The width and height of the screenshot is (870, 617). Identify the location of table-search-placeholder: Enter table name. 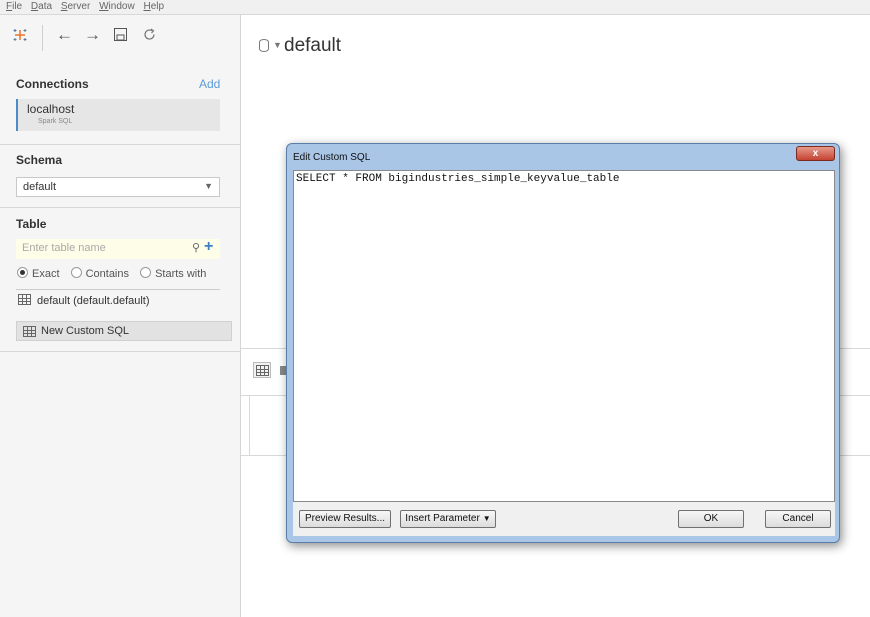
(64, 248).